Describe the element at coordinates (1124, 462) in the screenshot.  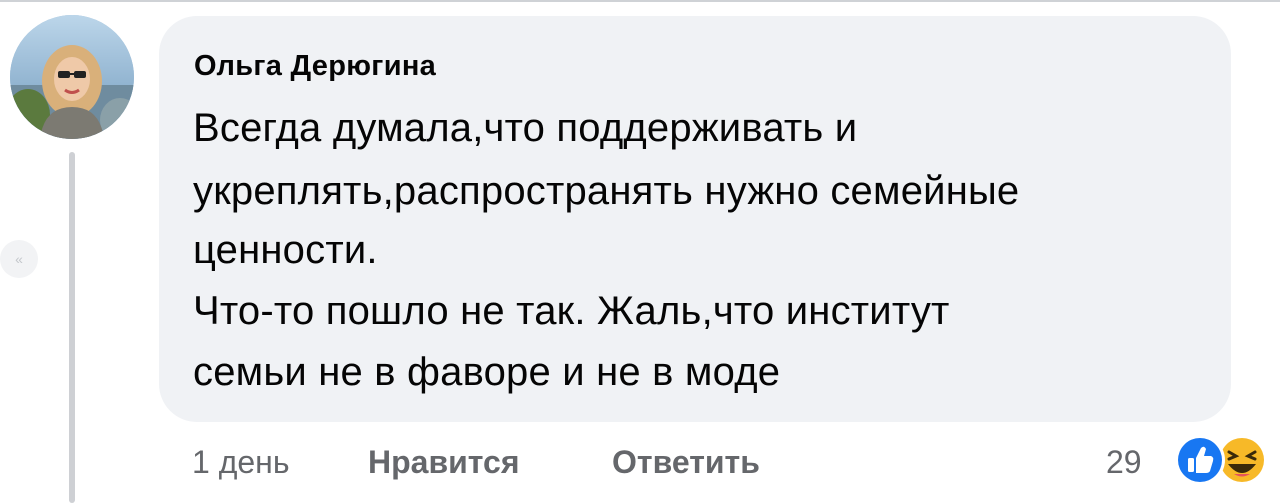
I see `reaction-count: 29` at that location.